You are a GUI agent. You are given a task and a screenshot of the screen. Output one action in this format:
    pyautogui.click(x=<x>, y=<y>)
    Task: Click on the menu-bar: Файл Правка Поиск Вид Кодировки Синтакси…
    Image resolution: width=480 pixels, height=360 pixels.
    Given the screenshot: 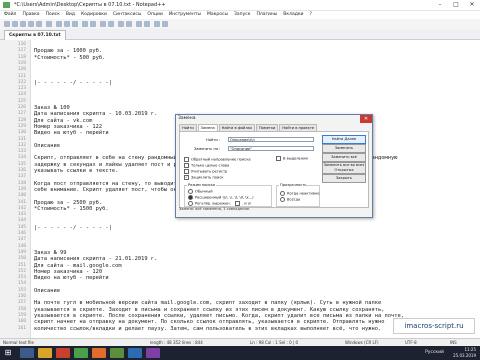 What is the action you would take?
    pyautogui.click(x=240, y=15)
    